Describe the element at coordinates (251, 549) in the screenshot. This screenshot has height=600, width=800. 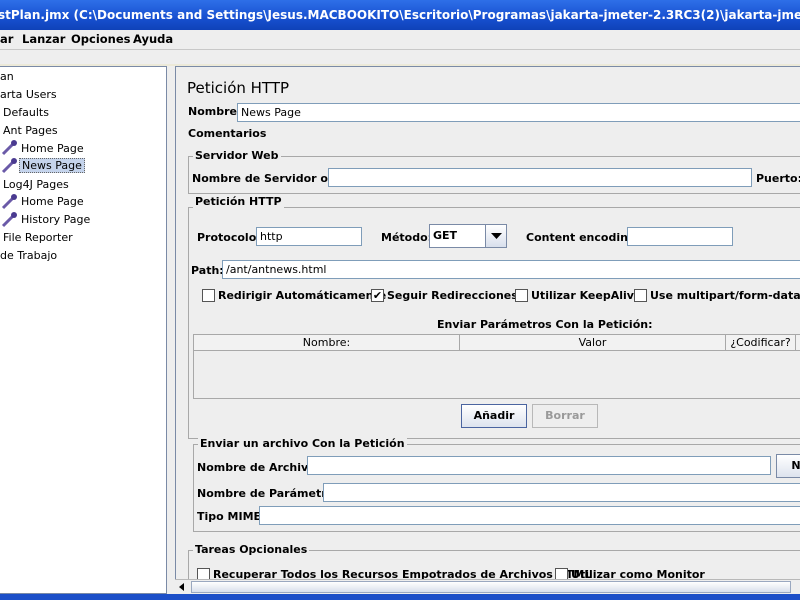
I see `optional-group-title: Tareas Opcionales` at that location.